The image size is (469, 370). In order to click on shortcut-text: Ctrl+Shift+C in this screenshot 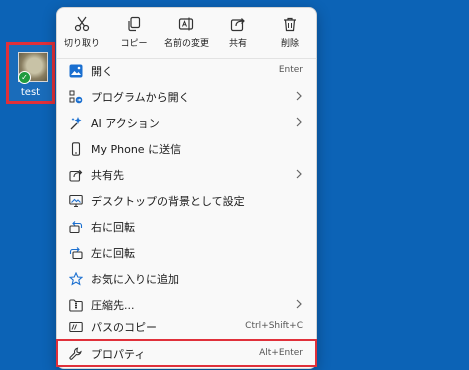, I will do `click(274, 326)`.